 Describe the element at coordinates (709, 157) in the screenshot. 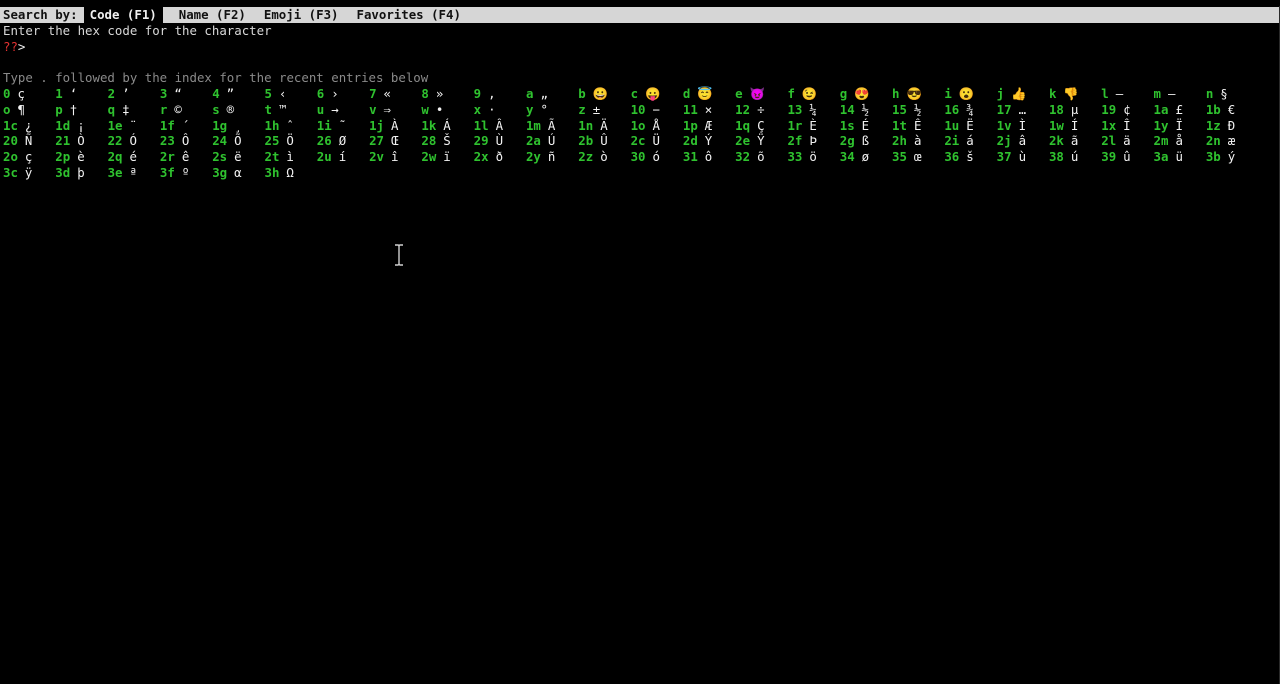

I see `recent-entry: 31 ô` at that location.